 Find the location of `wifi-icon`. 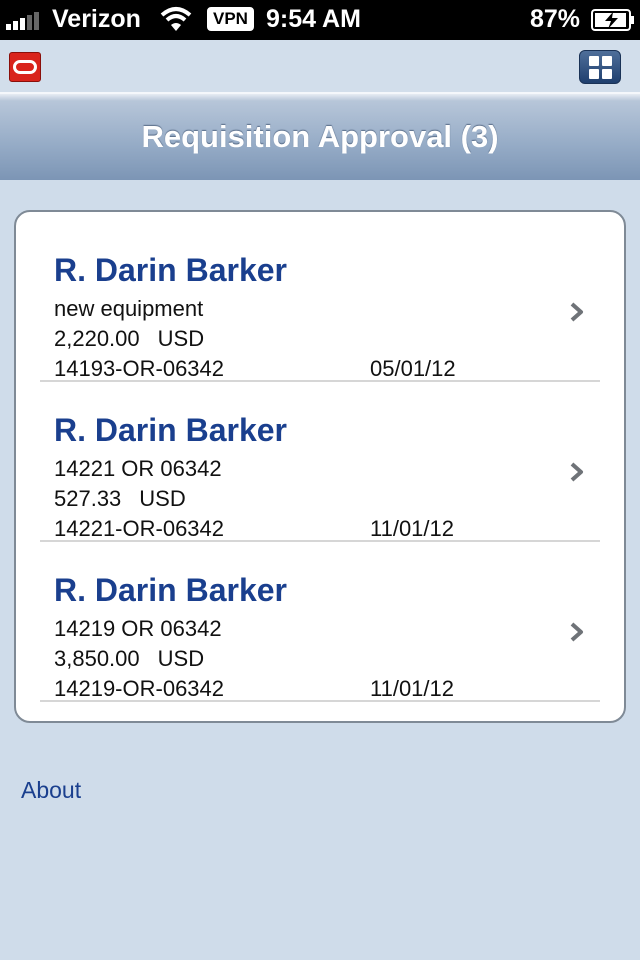

wifi-icon is located at coordinates (176, 19).